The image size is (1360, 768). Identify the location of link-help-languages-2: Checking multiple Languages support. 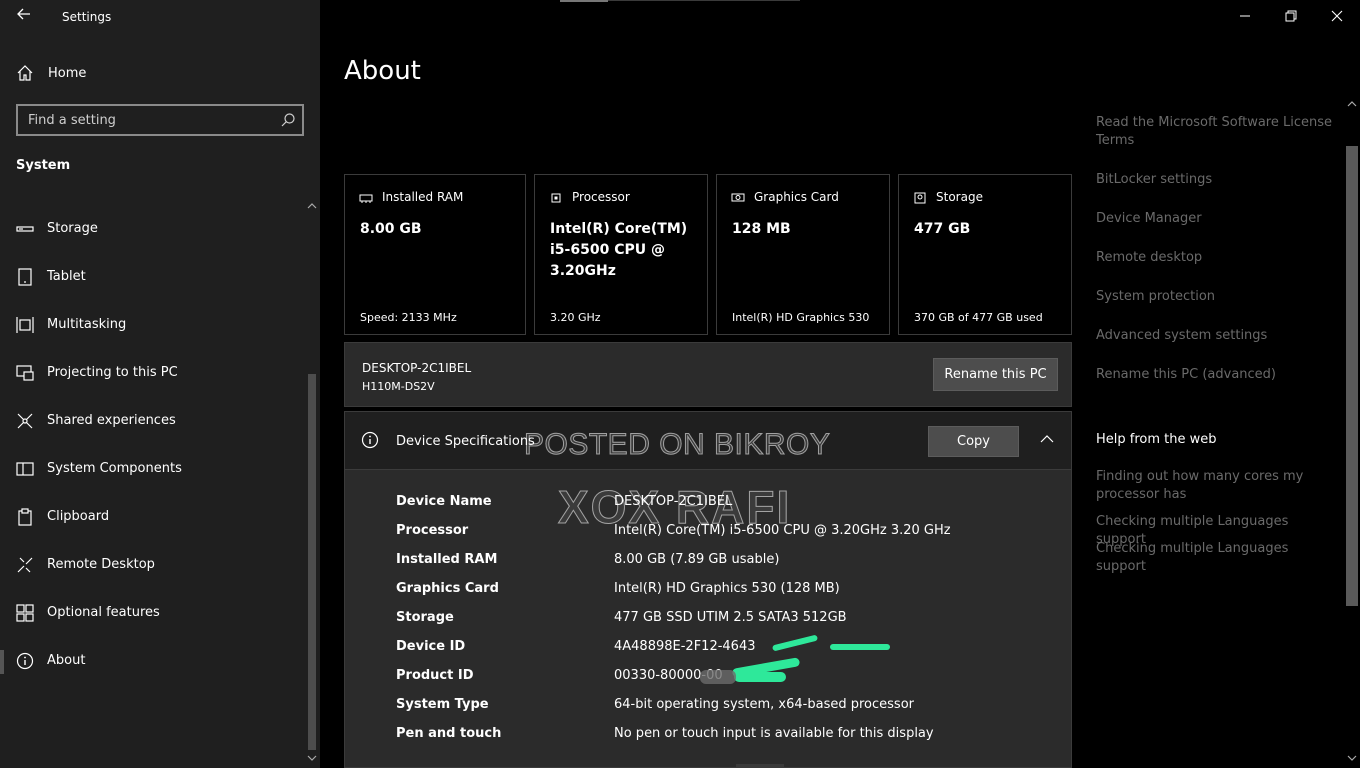
(1216, 558).